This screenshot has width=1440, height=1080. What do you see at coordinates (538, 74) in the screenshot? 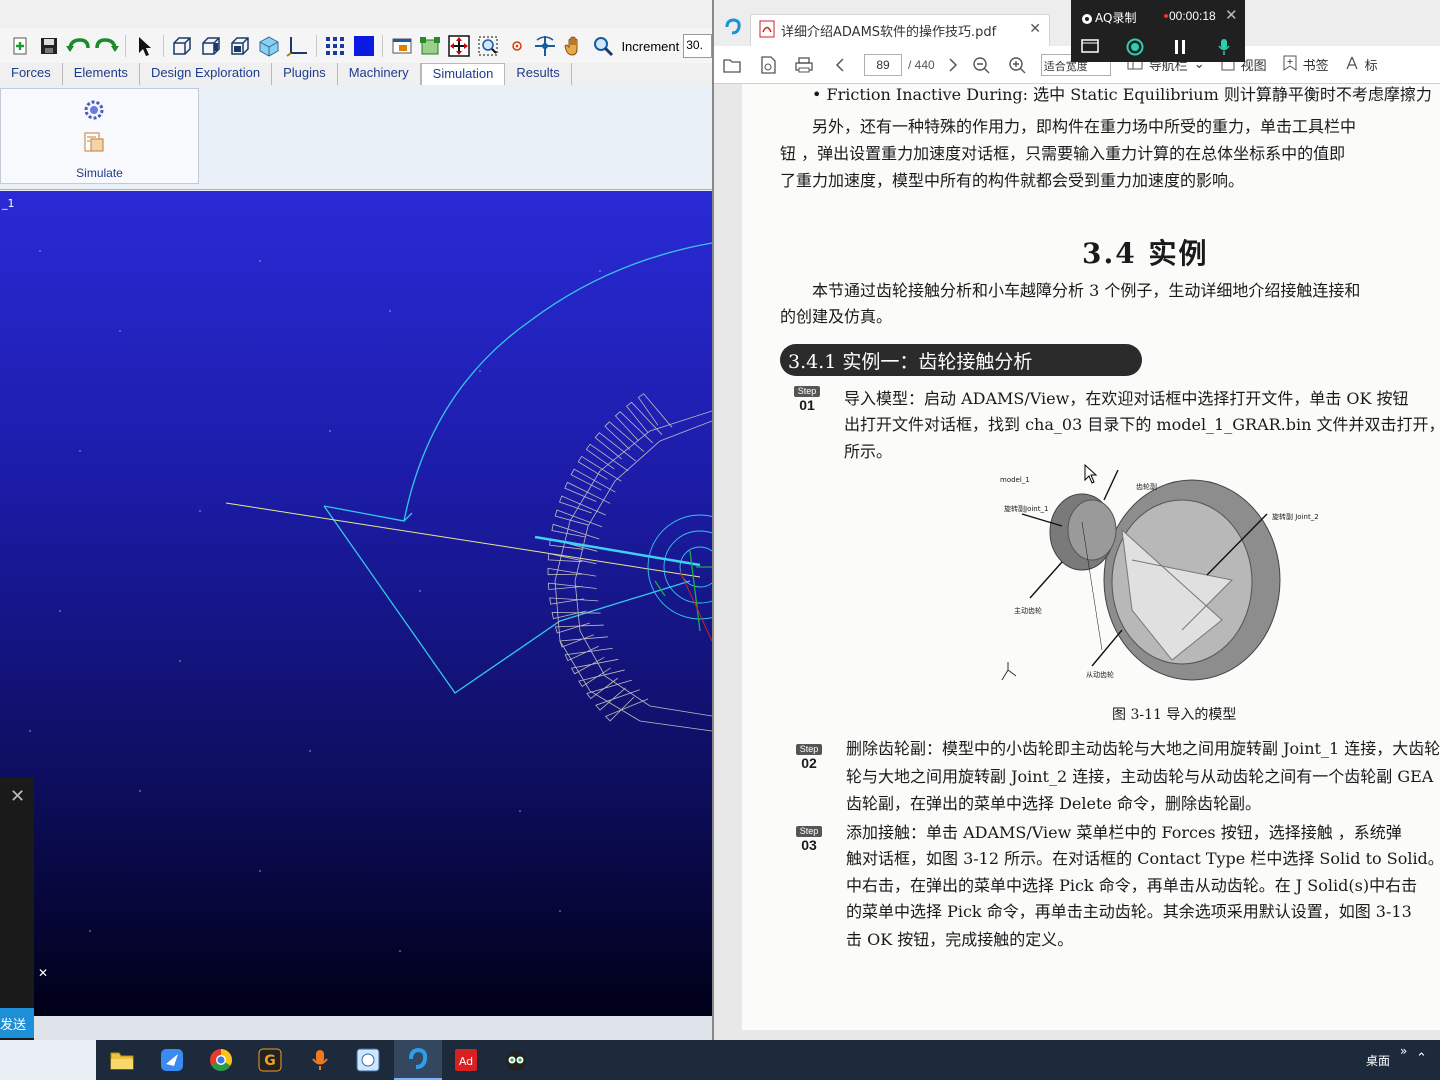
I see `tab-results: Results` at bounding box center [538, 74].